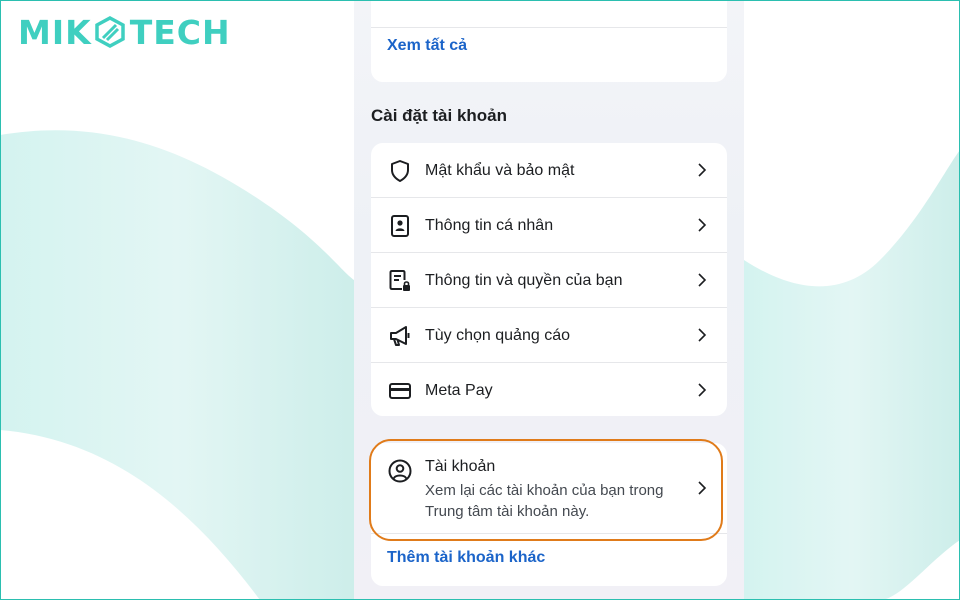  I want to click on see-all-link: Xem tất cả, so click(427, 46).